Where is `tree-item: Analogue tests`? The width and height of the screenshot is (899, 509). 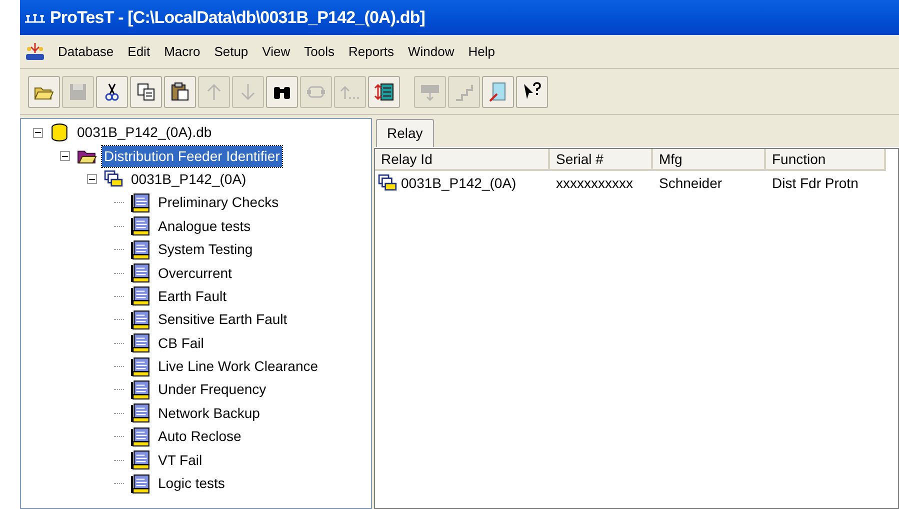
tree-item: Analogue tests is located at coordinates (204, 226).